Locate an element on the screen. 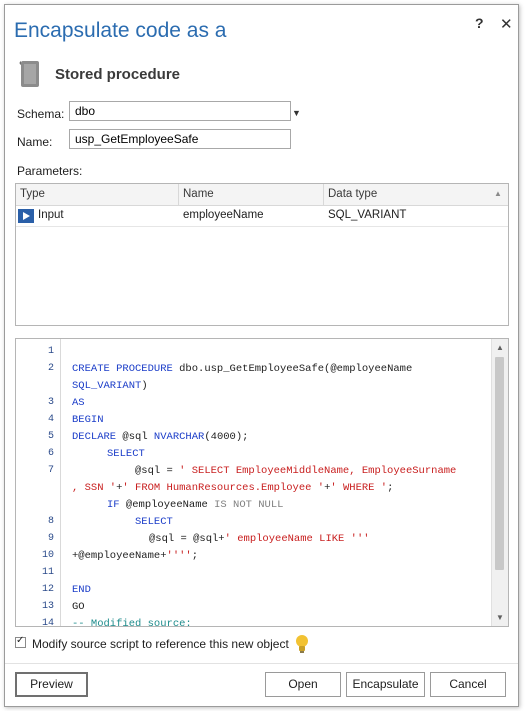 The width and height of the screenshot is (525, 711). name-label: Name: is located at coordinates (35, 142).